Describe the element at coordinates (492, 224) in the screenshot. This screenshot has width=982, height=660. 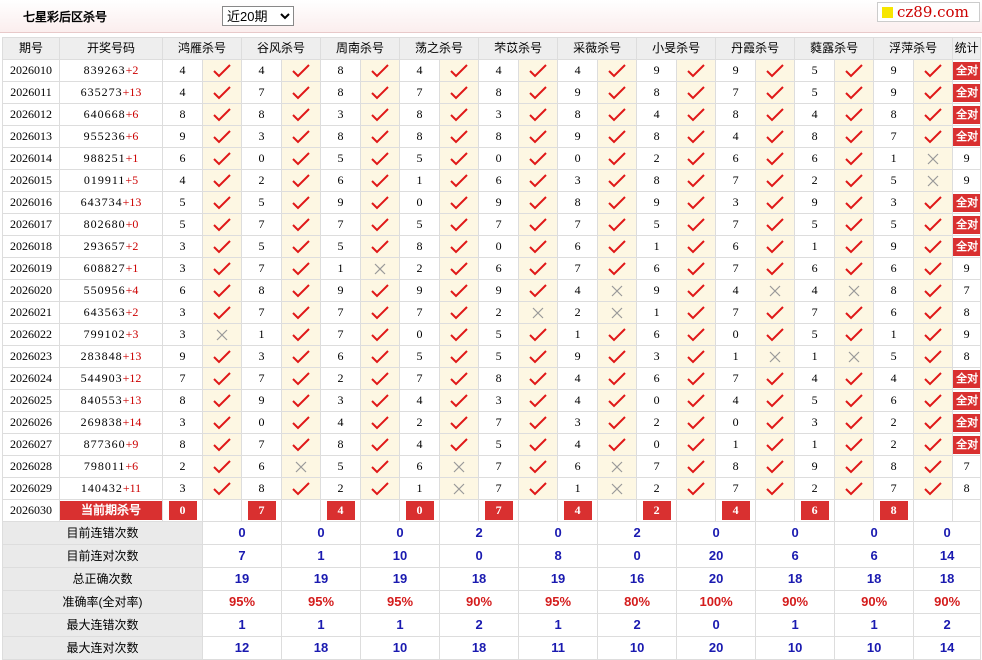
I see `table-row: 2026017 802680+0 5 7 7 5 7 7 5 7 5 5 全对` at that location.